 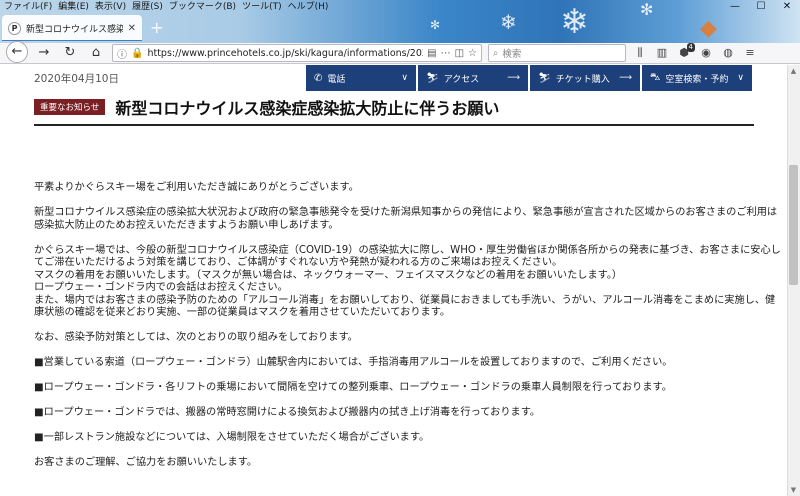 What do you see at coordinates (735, 7) in the screenshot?
I see `minimize-button: —` at bounding box center [735, 7].